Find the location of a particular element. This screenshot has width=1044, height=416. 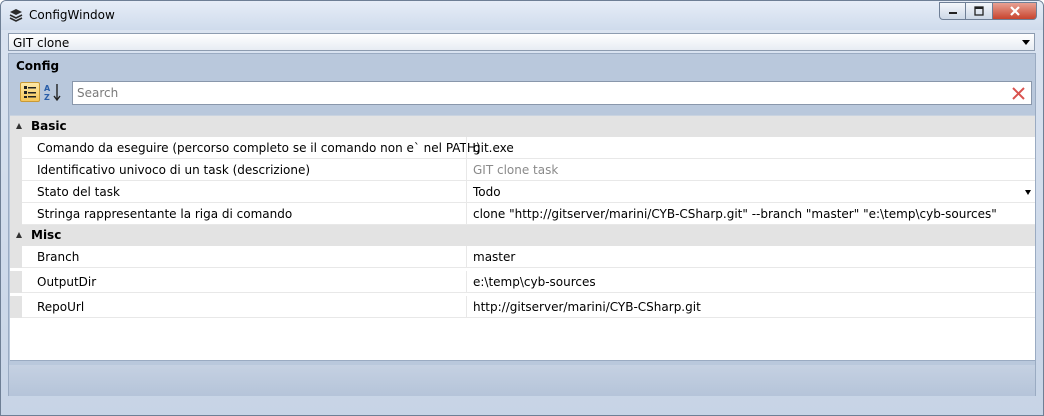

minimize-icon is located at coordinates (952, 13).